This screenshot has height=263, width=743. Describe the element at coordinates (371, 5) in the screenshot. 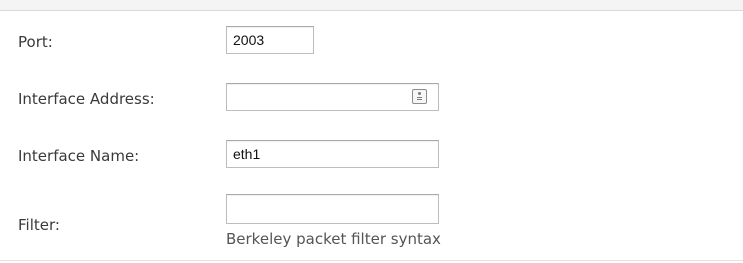

I see `section-header-strip` at that location.